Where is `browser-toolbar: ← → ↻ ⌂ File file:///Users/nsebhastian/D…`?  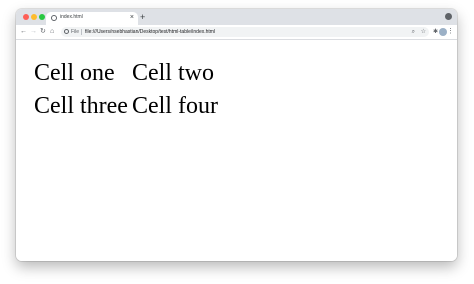 browser-toolbar: ← → ↻ ⌂ File file:///Users/nsebhastian/D… is located at coordinates (236, 32).